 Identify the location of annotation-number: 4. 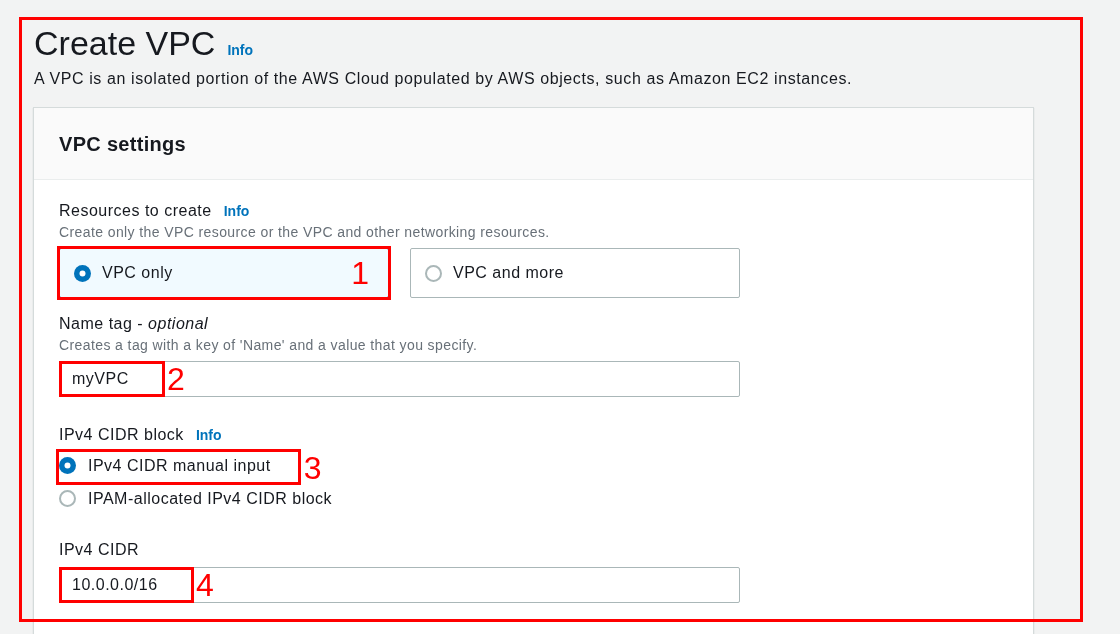
(205, 585).